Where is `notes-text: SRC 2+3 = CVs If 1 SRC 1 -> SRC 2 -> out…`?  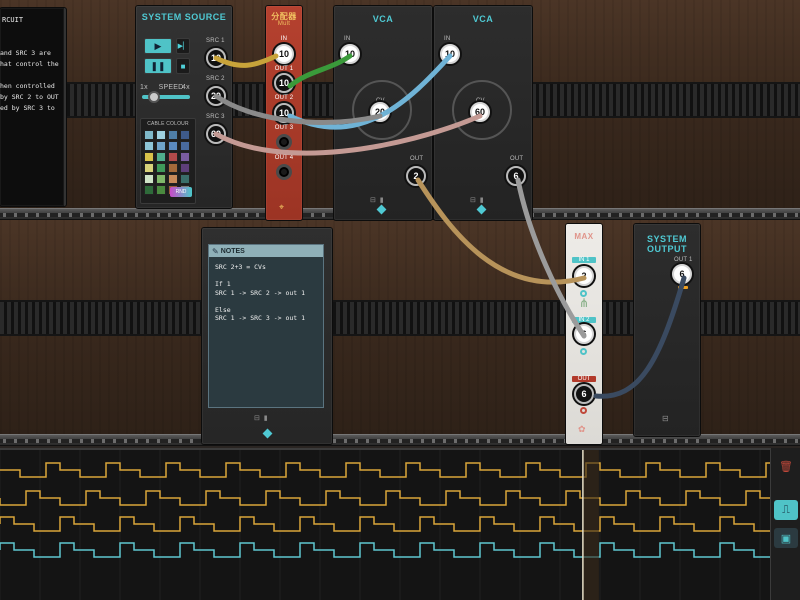
notes-text: SRC 2+3 = CVs If 1 SRC 1 -> SRC 2 -> out… is located at coordinates (267, 293).